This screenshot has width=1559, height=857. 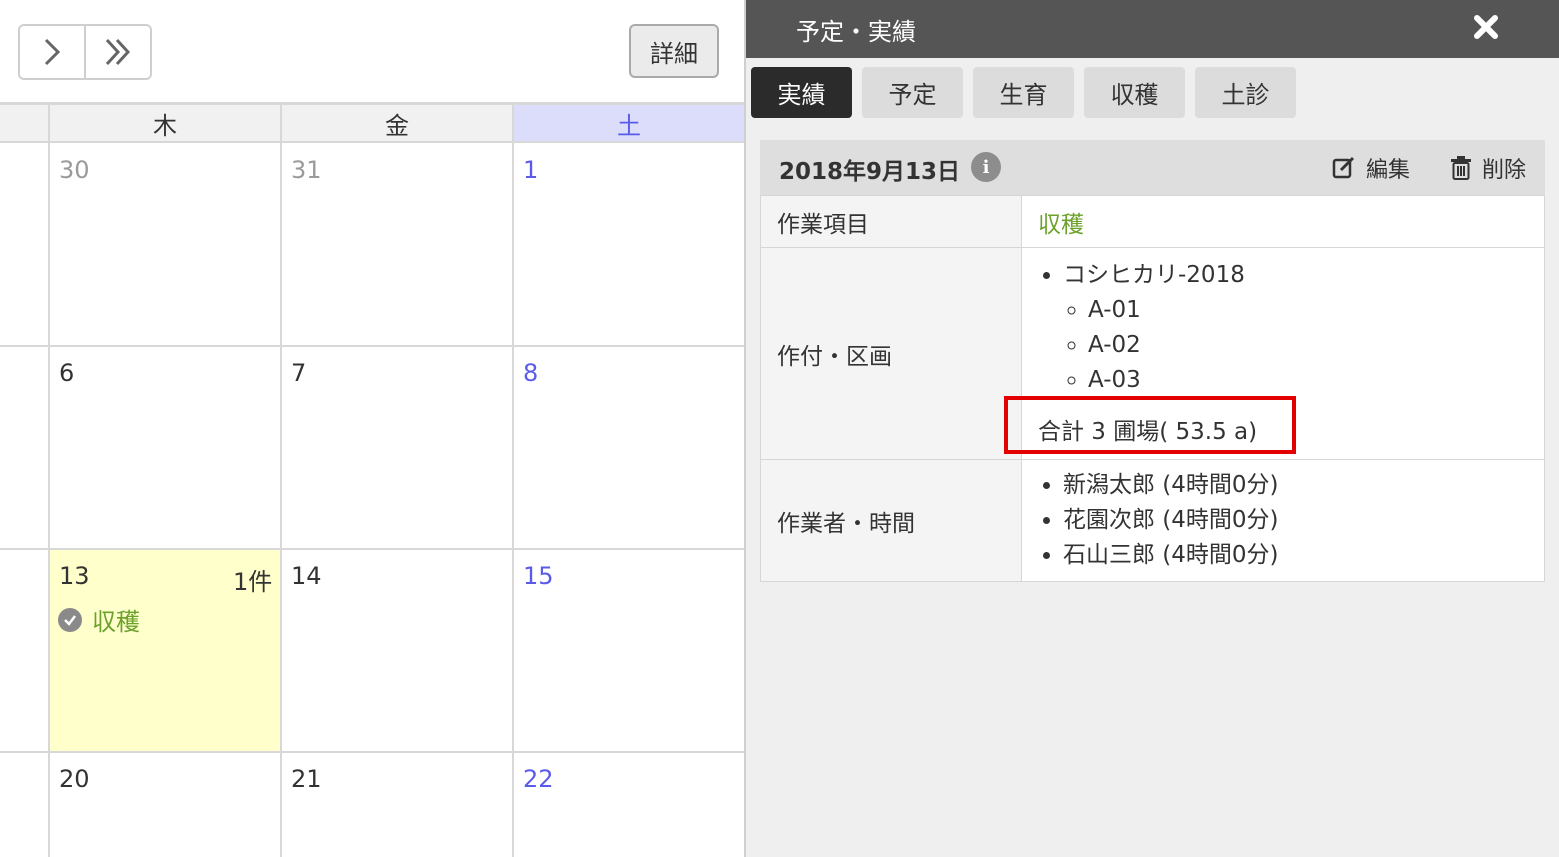 What do you see at coordinates (253, 582) in the screenshot?
I see `event-count: 1件` at bounding box center [253, 582].